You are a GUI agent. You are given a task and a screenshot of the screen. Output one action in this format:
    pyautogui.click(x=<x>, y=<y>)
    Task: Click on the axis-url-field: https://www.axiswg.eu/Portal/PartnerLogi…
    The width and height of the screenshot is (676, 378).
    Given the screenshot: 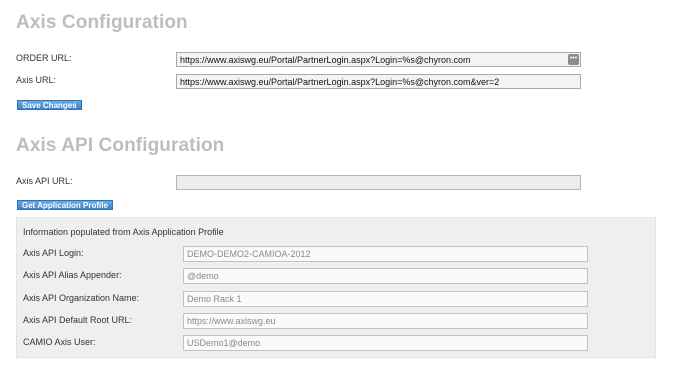 What is the action you would take?
    pyautogui.click(x=378, y=81)
    